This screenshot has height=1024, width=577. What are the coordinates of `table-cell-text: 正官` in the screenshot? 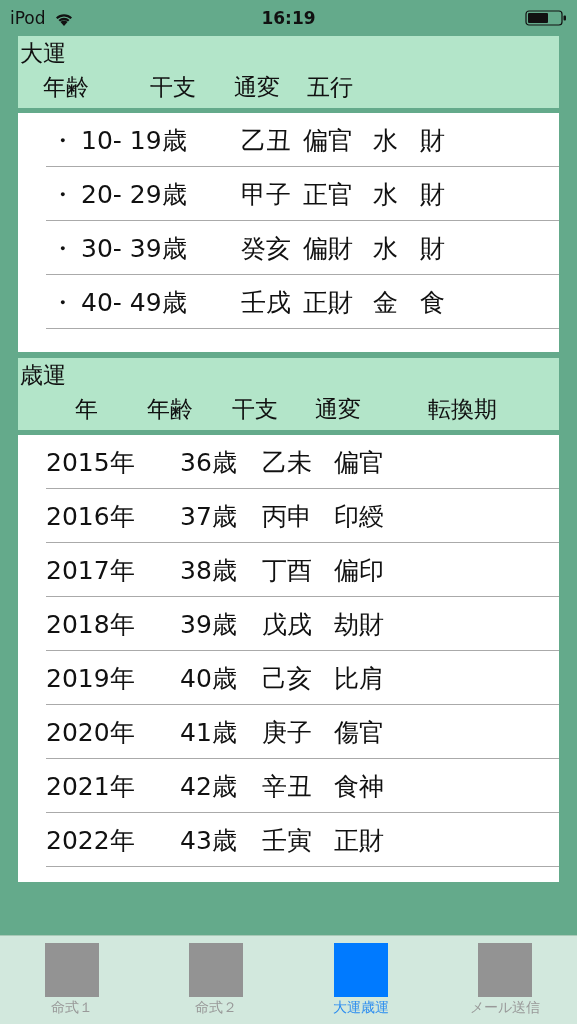 It's located at (328, 194).